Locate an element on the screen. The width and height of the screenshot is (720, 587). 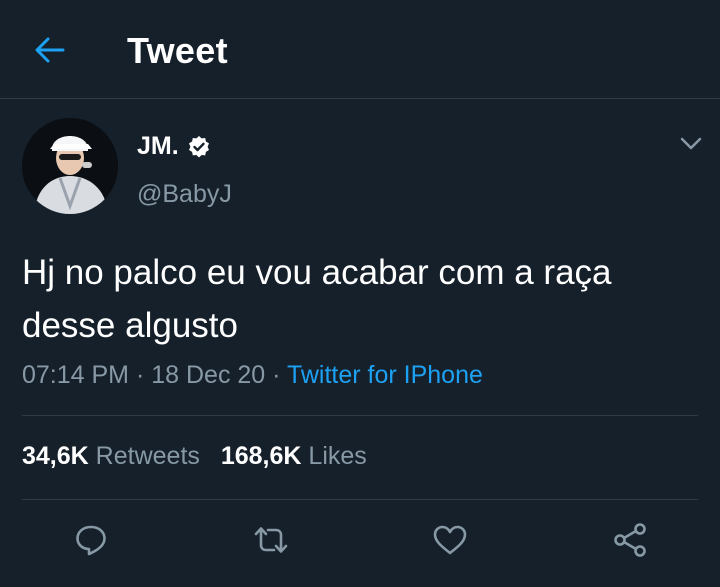
author-handle: @BabyJ is located at coordinates (184, 194).